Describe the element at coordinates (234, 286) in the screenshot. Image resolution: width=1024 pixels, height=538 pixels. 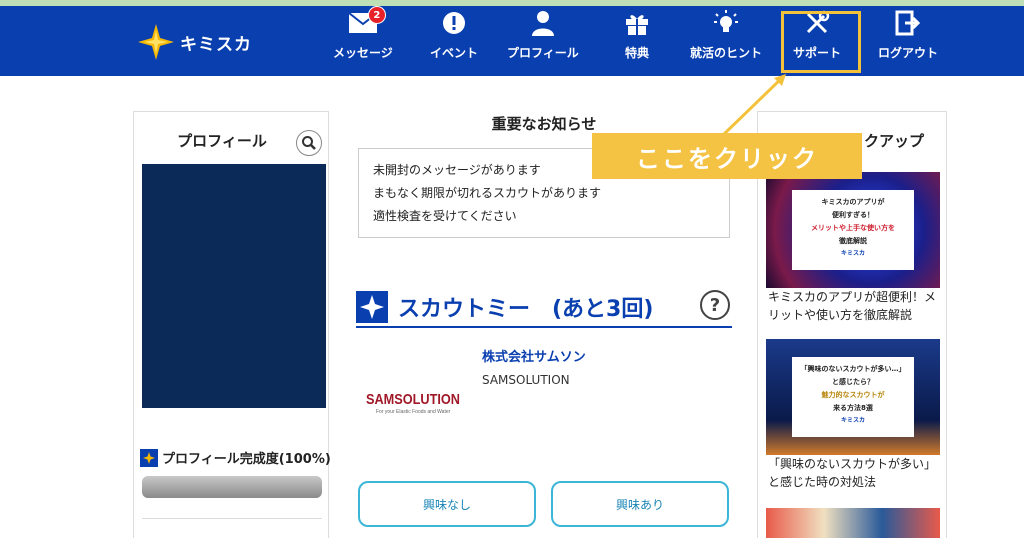
I see `profile-photo` at that location.